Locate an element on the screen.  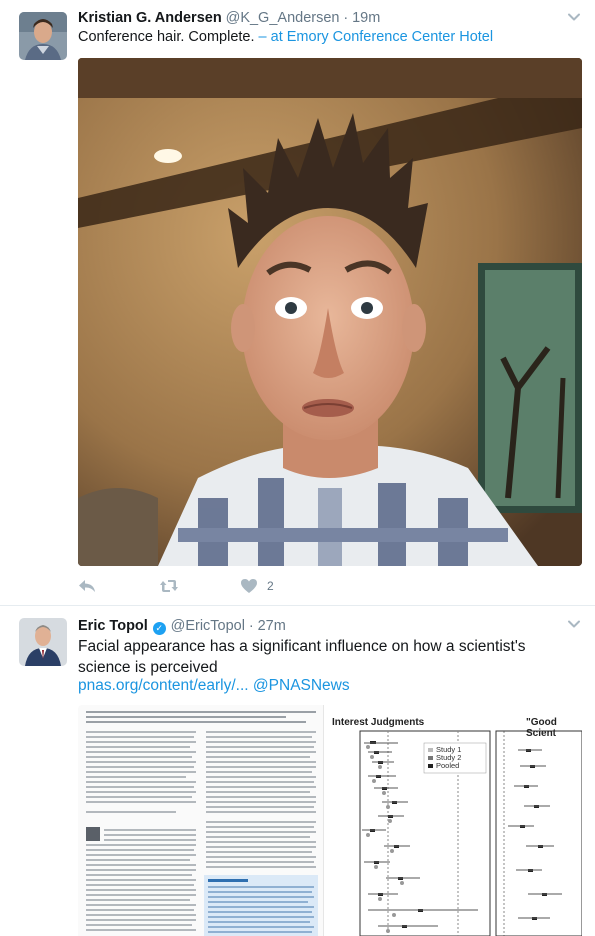
like-button: 2 is located at coordinates (257, 586).